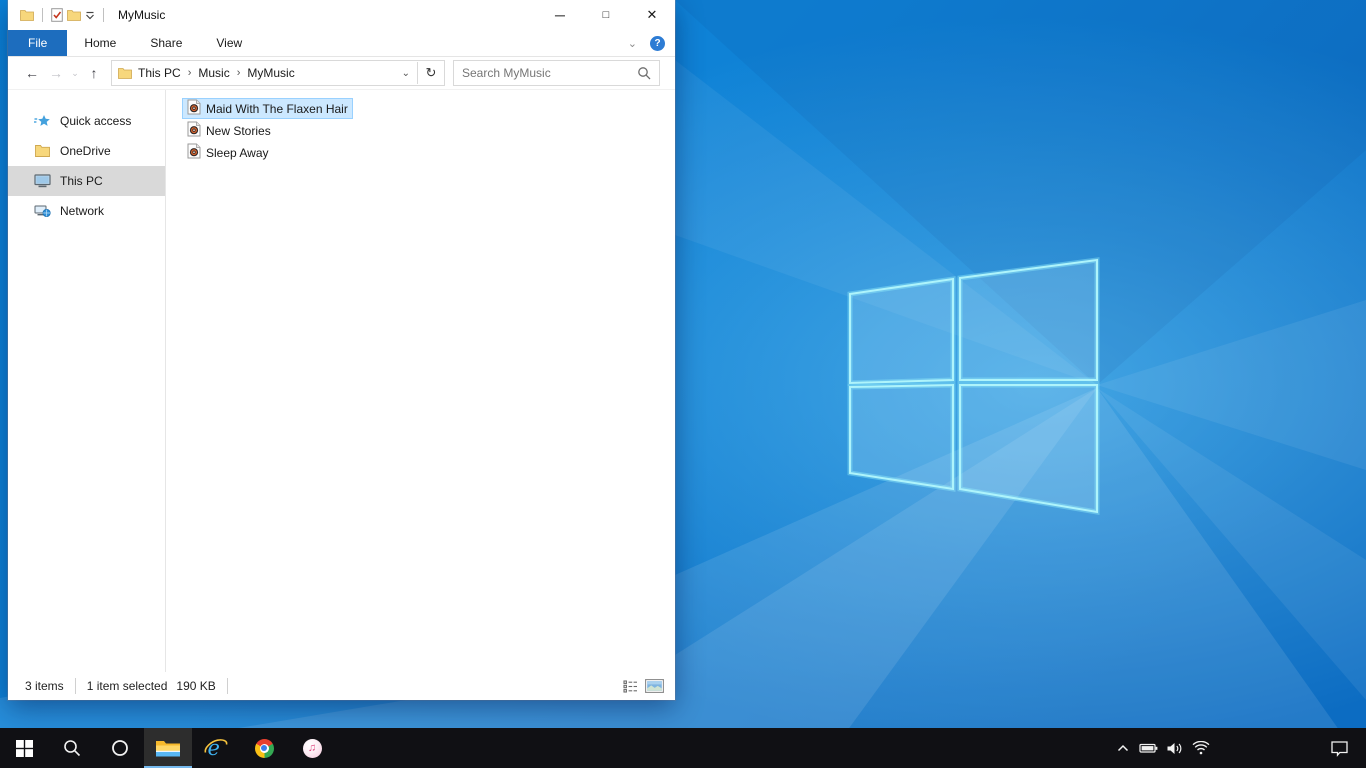  Describe the element at coordinates (1339, 748) in the screenshot. I see `action-center-icon` at that location.